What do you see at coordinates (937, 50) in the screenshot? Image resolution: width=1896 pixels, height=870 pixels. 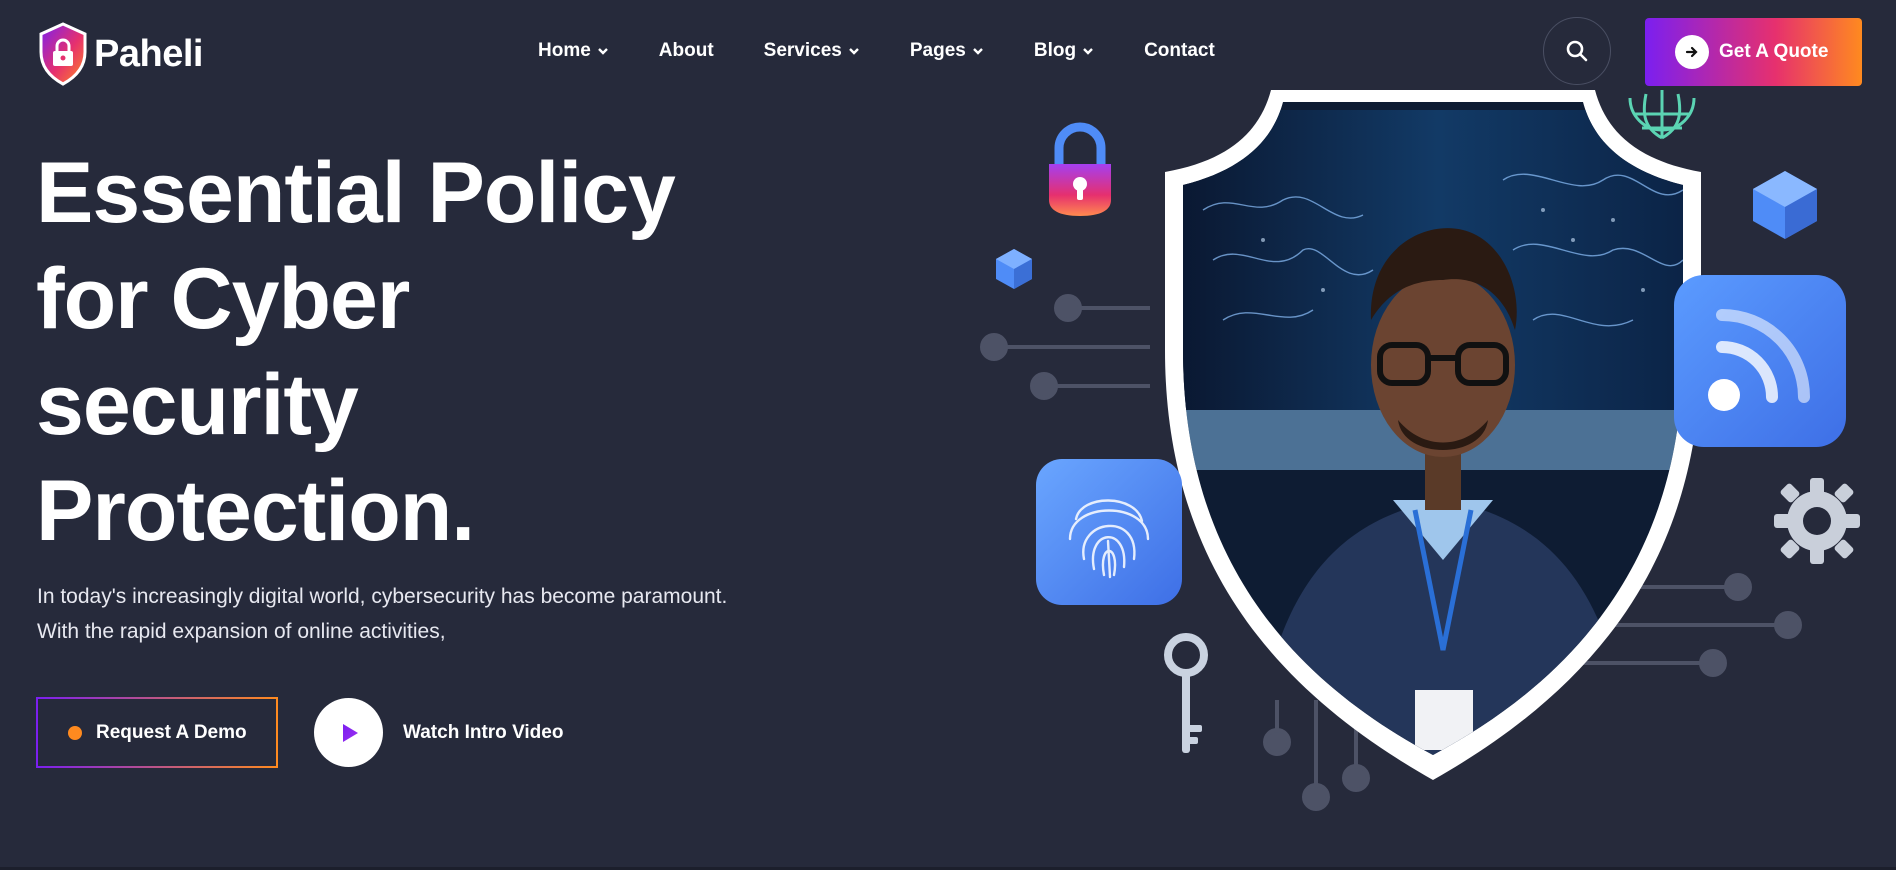 I see `nav-label-pages: Pages` at bounding box center [937, 50].